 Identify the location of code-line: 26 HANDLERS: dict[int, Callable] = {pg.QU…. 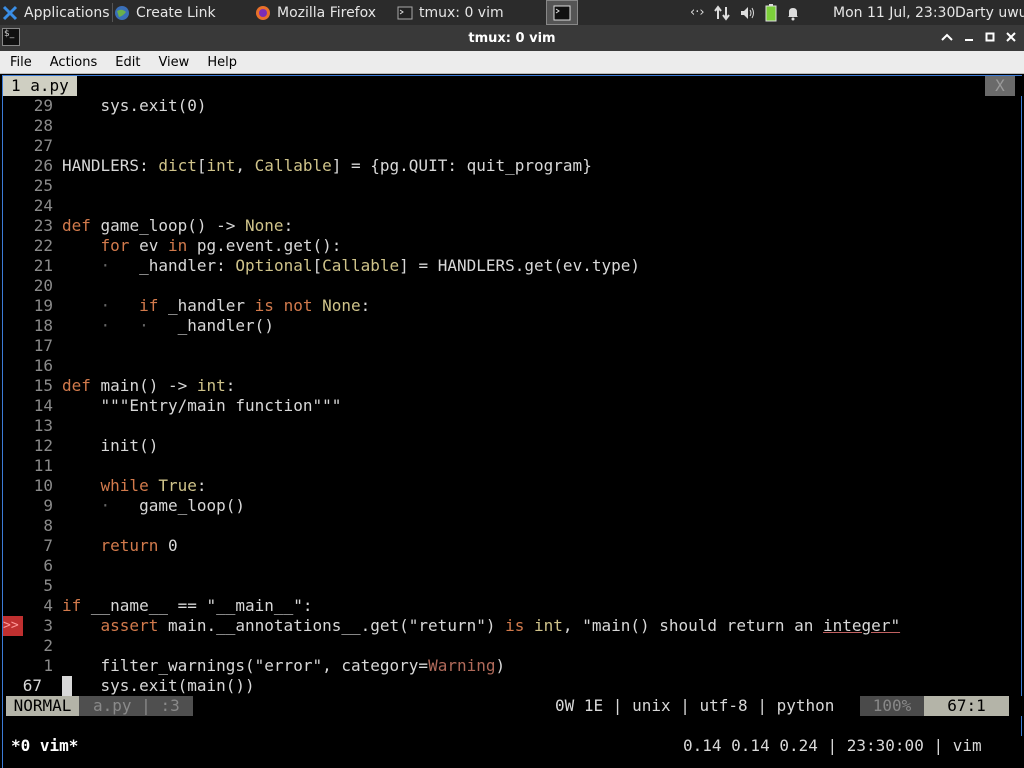
(513, 166).